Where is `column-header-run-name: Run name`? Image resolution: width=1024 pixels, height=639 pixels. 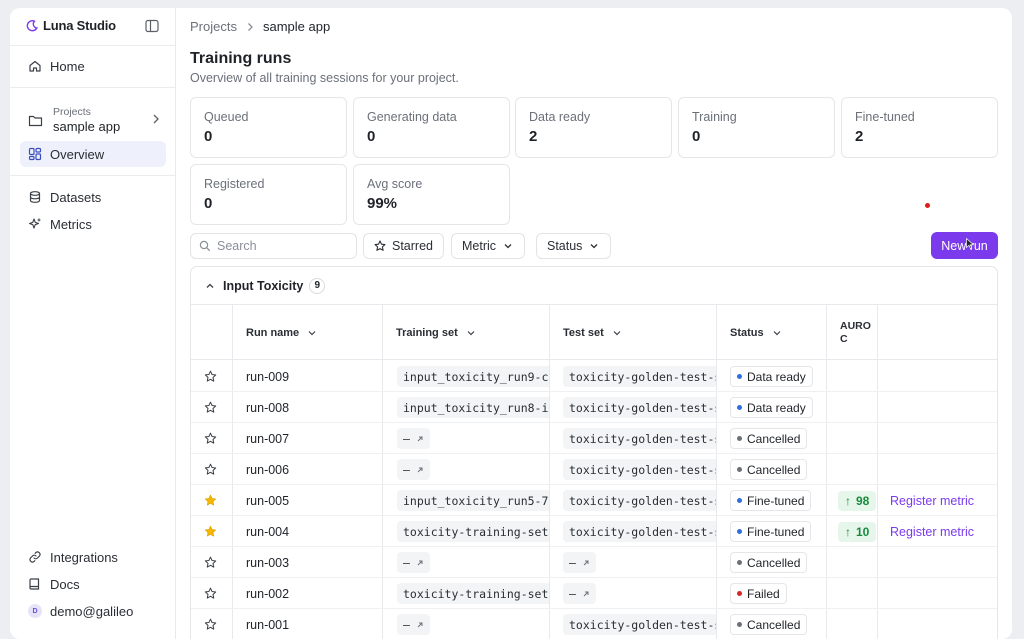
column-header-run-name: Run name is located at coordinates (275, 332).